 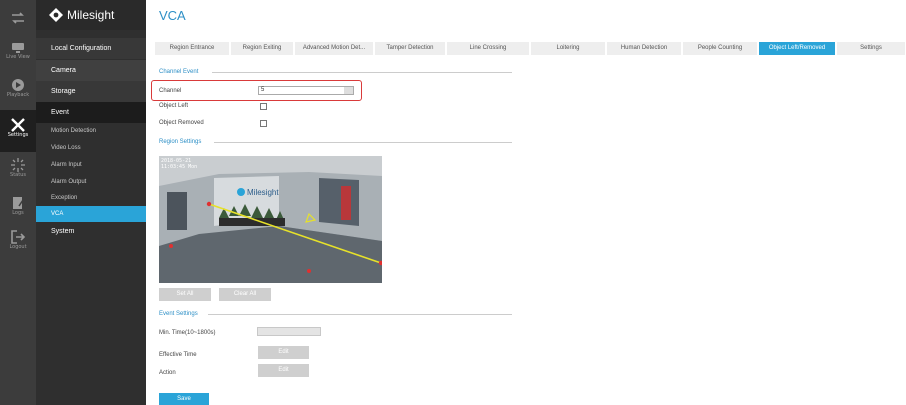 I want to click on camera-scene-image, so click(x=270, y=219).